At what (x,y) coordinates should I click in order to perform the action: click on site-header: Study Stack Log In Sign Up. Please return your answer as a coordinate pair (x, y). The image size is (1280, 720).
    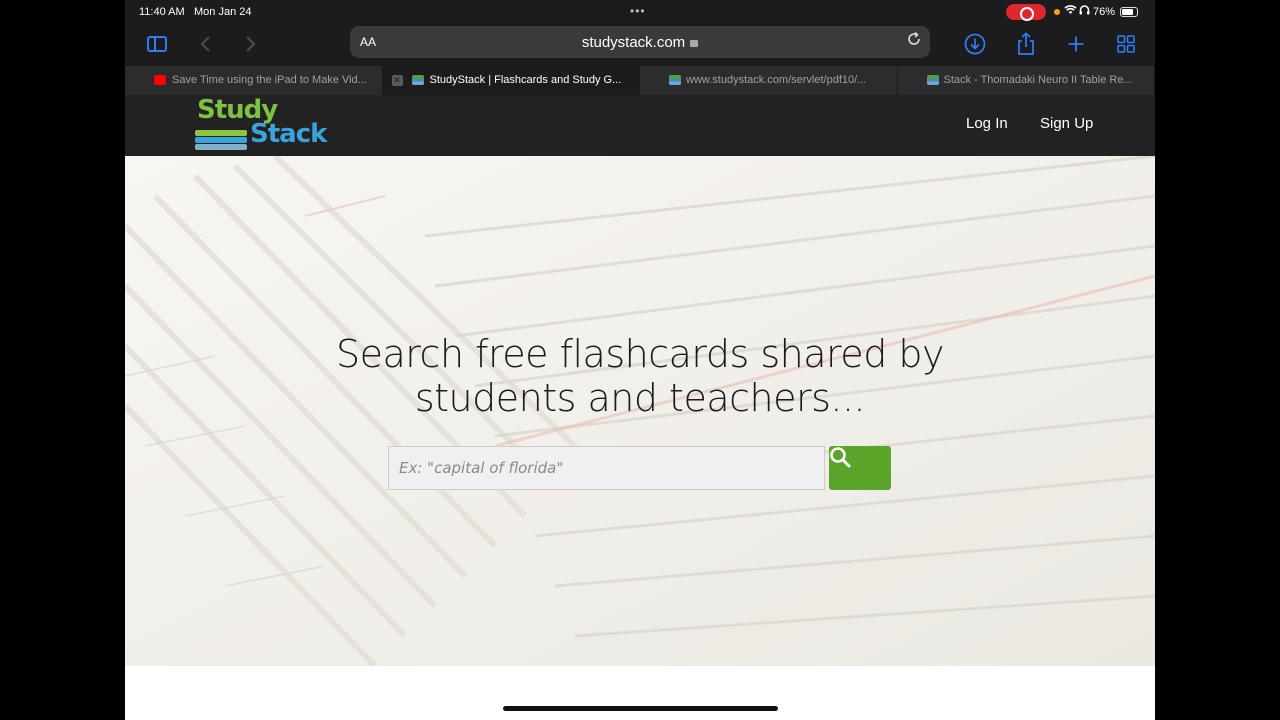
    Looking at the image, I should click on (640, 125).